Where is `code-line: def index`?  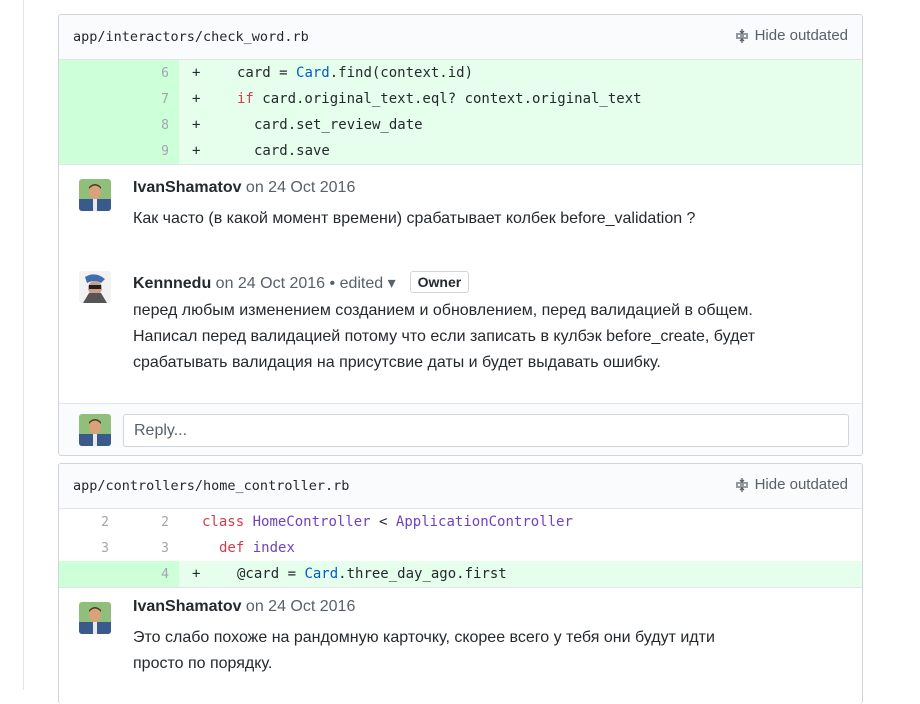
code-line: def index is located at coordinates (257, 548).